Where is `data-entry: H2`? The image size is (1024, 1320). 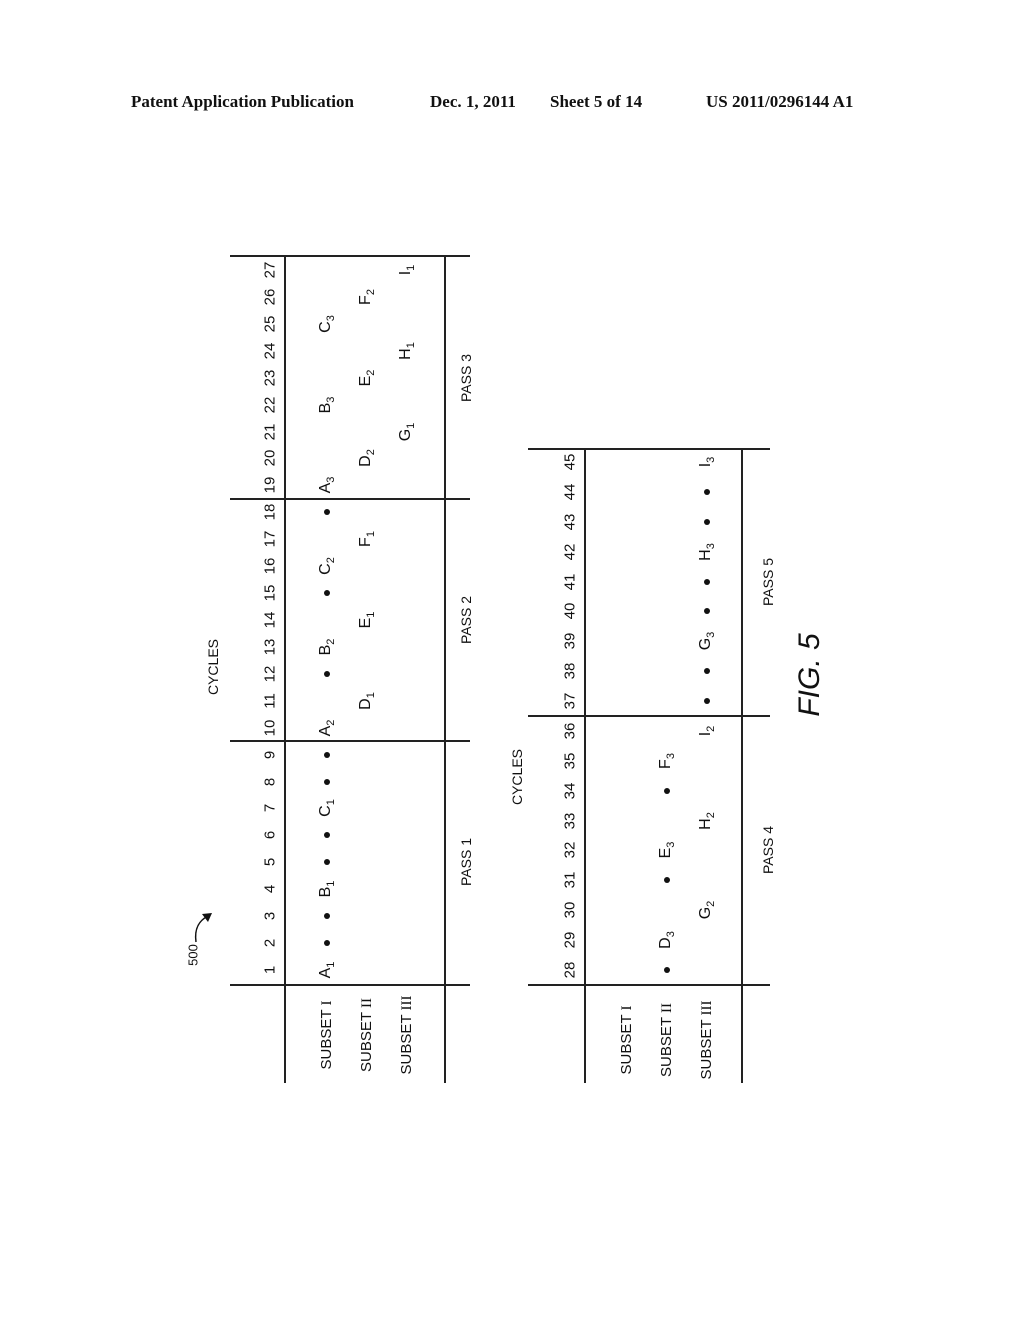
data-entry: H2 is located at coordinates (707, 820).